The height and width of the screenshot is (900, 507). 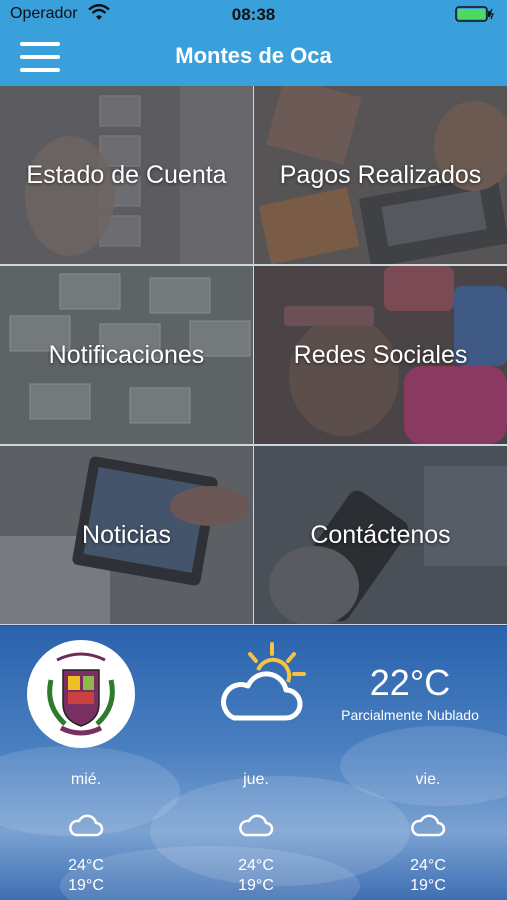 I want to click on forecast-day: vie. 24°C 19°C, so click(x=428, y=833).